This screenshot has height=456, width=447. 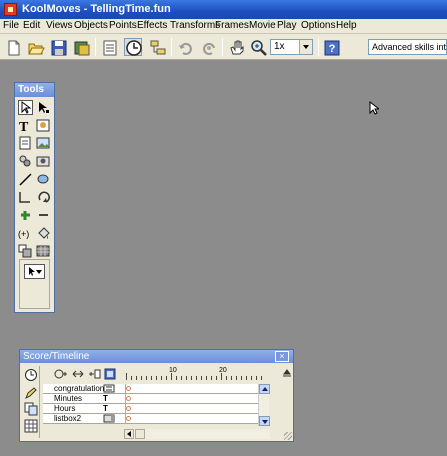 What do you see at coordinates (31, 25) in the screenshot?
I see `menu-edit: Edit` at bounding box center [31, 25].